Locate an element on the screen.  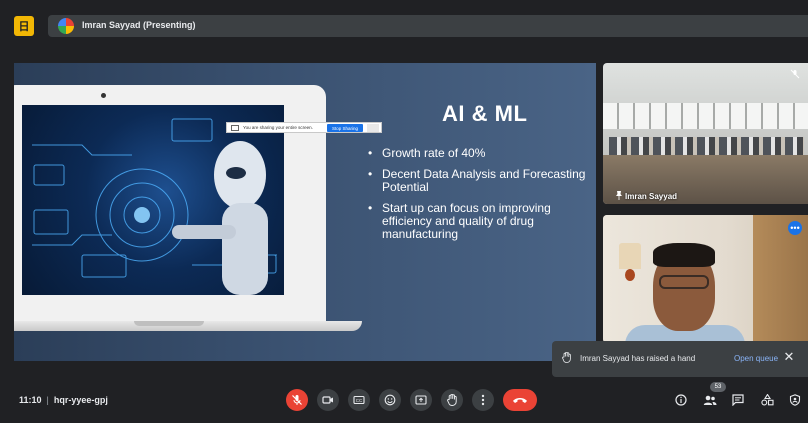
raise-hand-button is located at coordinates (452, 400).